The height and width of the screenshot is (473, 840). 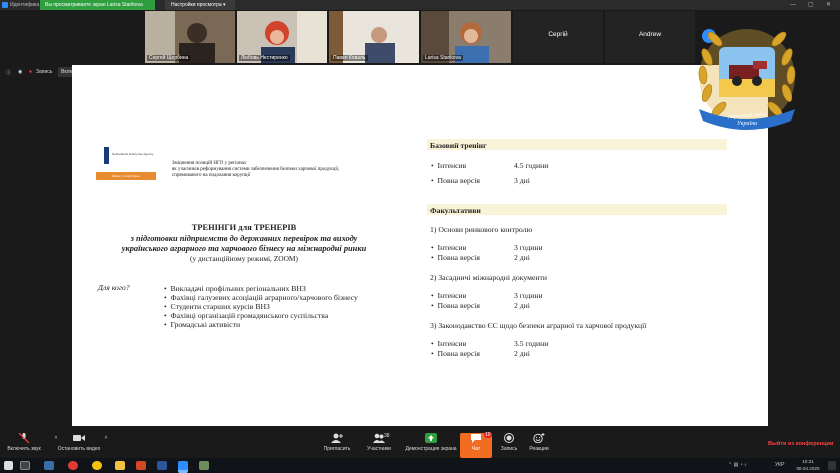 I want to click on app-icon, so click(x=204, y=465).